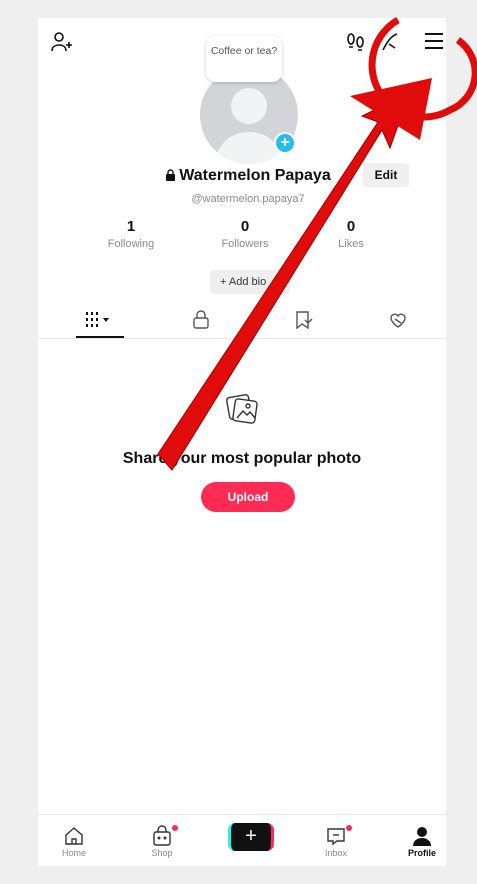 The height and width of the screenshot is (884, 477). I want to click on tab-private, so click(201, 320).